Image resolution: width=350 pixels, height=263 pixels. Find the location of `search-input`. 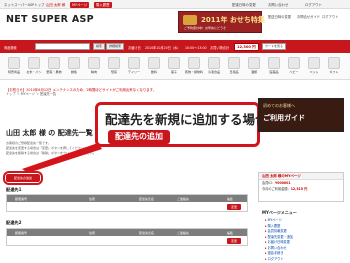

search-input is located at coordinates (62, 46).